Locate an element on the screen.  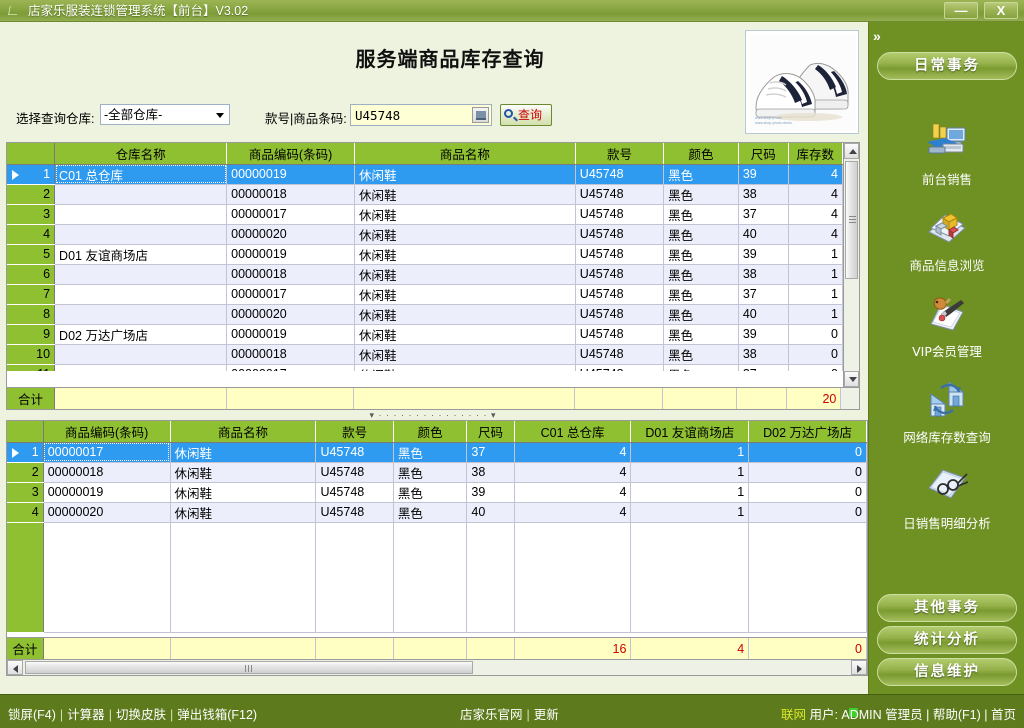
table-row: 2 00000018 休闲鞋 U45748 黑色 38 4 1 0 is located at coordinates (437, 472).